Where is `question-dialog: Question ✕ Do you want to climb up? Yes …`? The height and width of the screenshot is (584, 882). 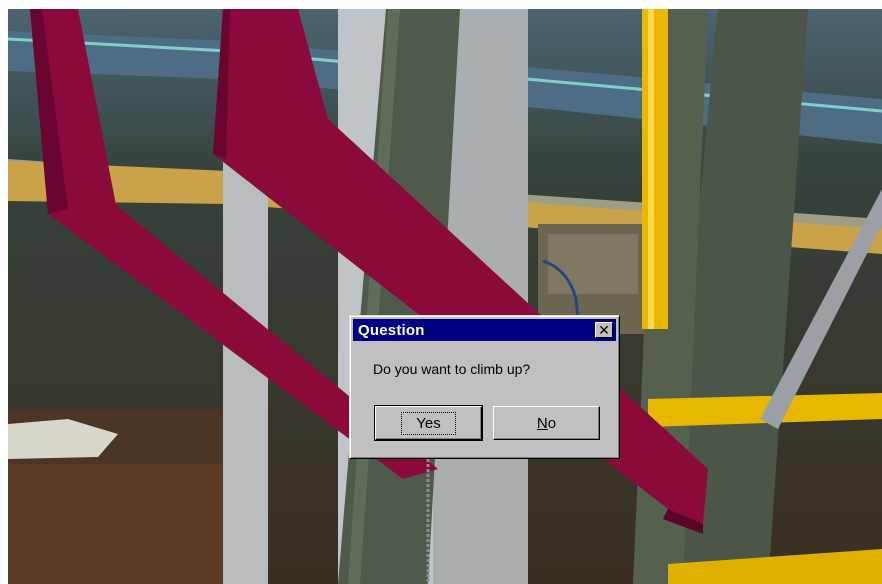 question-dialog: Question ✕ Do you want to climb up? Yes … is located at coordinates (484, 387).